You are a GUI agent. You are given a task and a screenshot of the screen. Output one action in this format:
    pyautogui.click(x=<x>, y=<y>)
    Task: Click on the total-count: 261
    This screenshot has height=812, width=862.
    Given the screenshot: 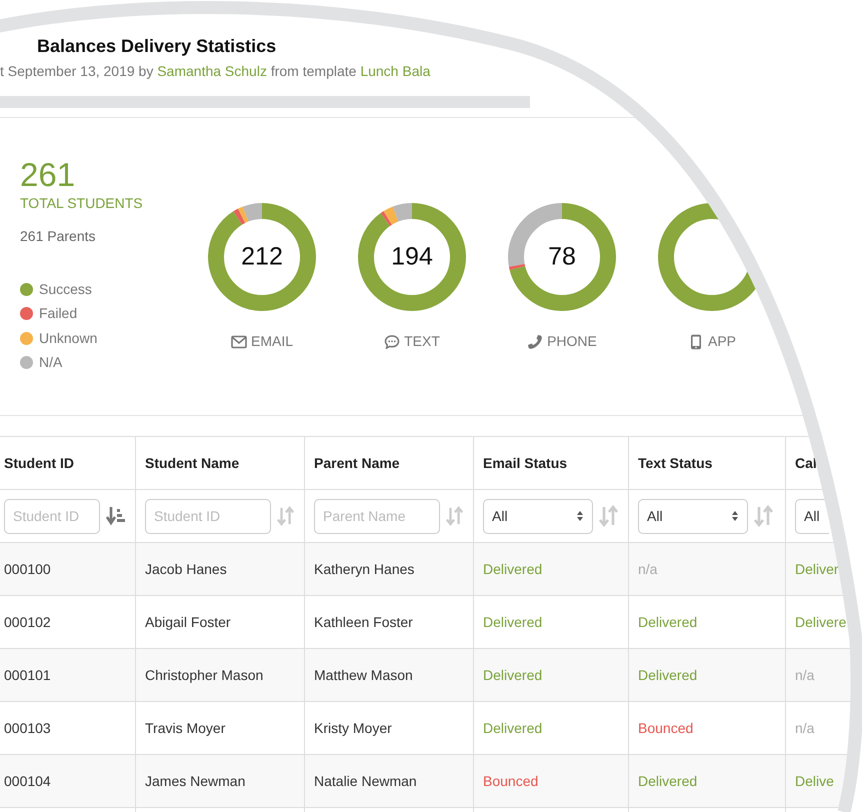 What is the action you would take?
    pyautogui.click(x=48, y=175)
    